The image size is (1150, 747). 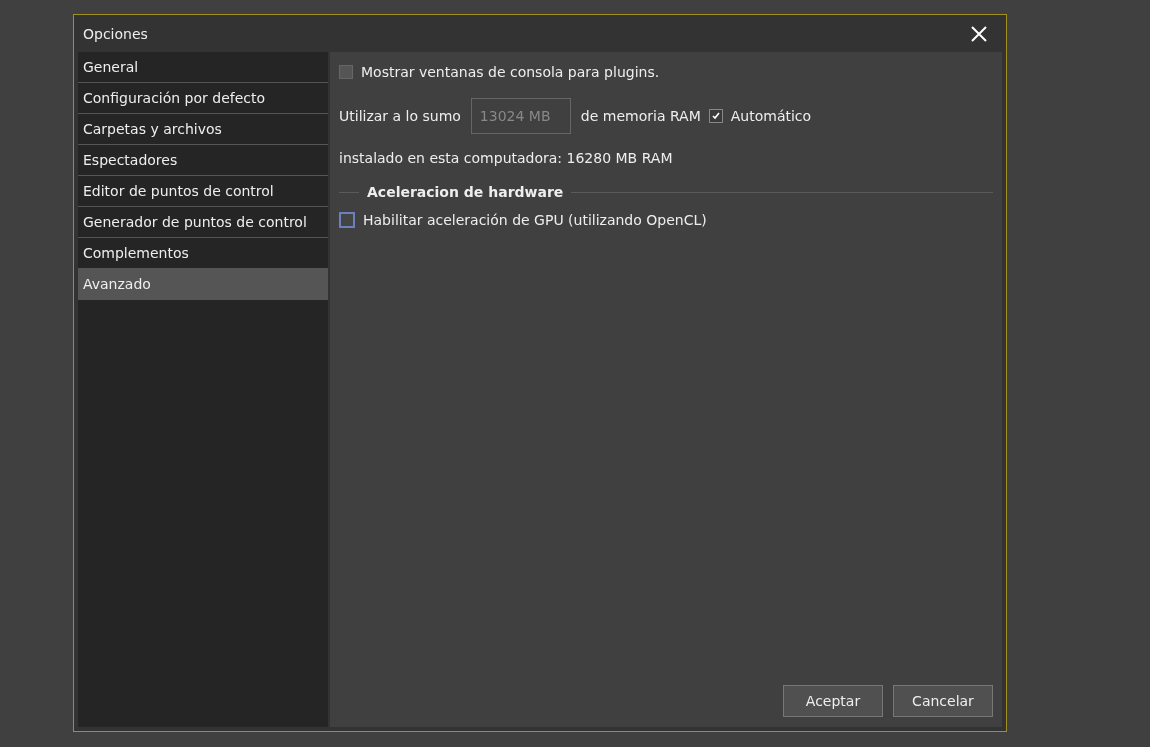 What do you see at coordinates (400, 116) in the screenshot?
I see `memory-label: Utilizar a lo sumo` at bounding box center [400, 116].